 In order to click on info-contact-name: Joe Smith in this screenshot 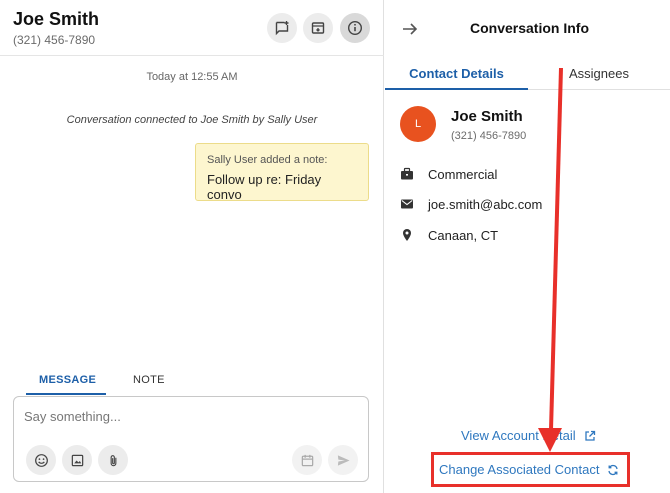, I will do `click(487, 116)`.